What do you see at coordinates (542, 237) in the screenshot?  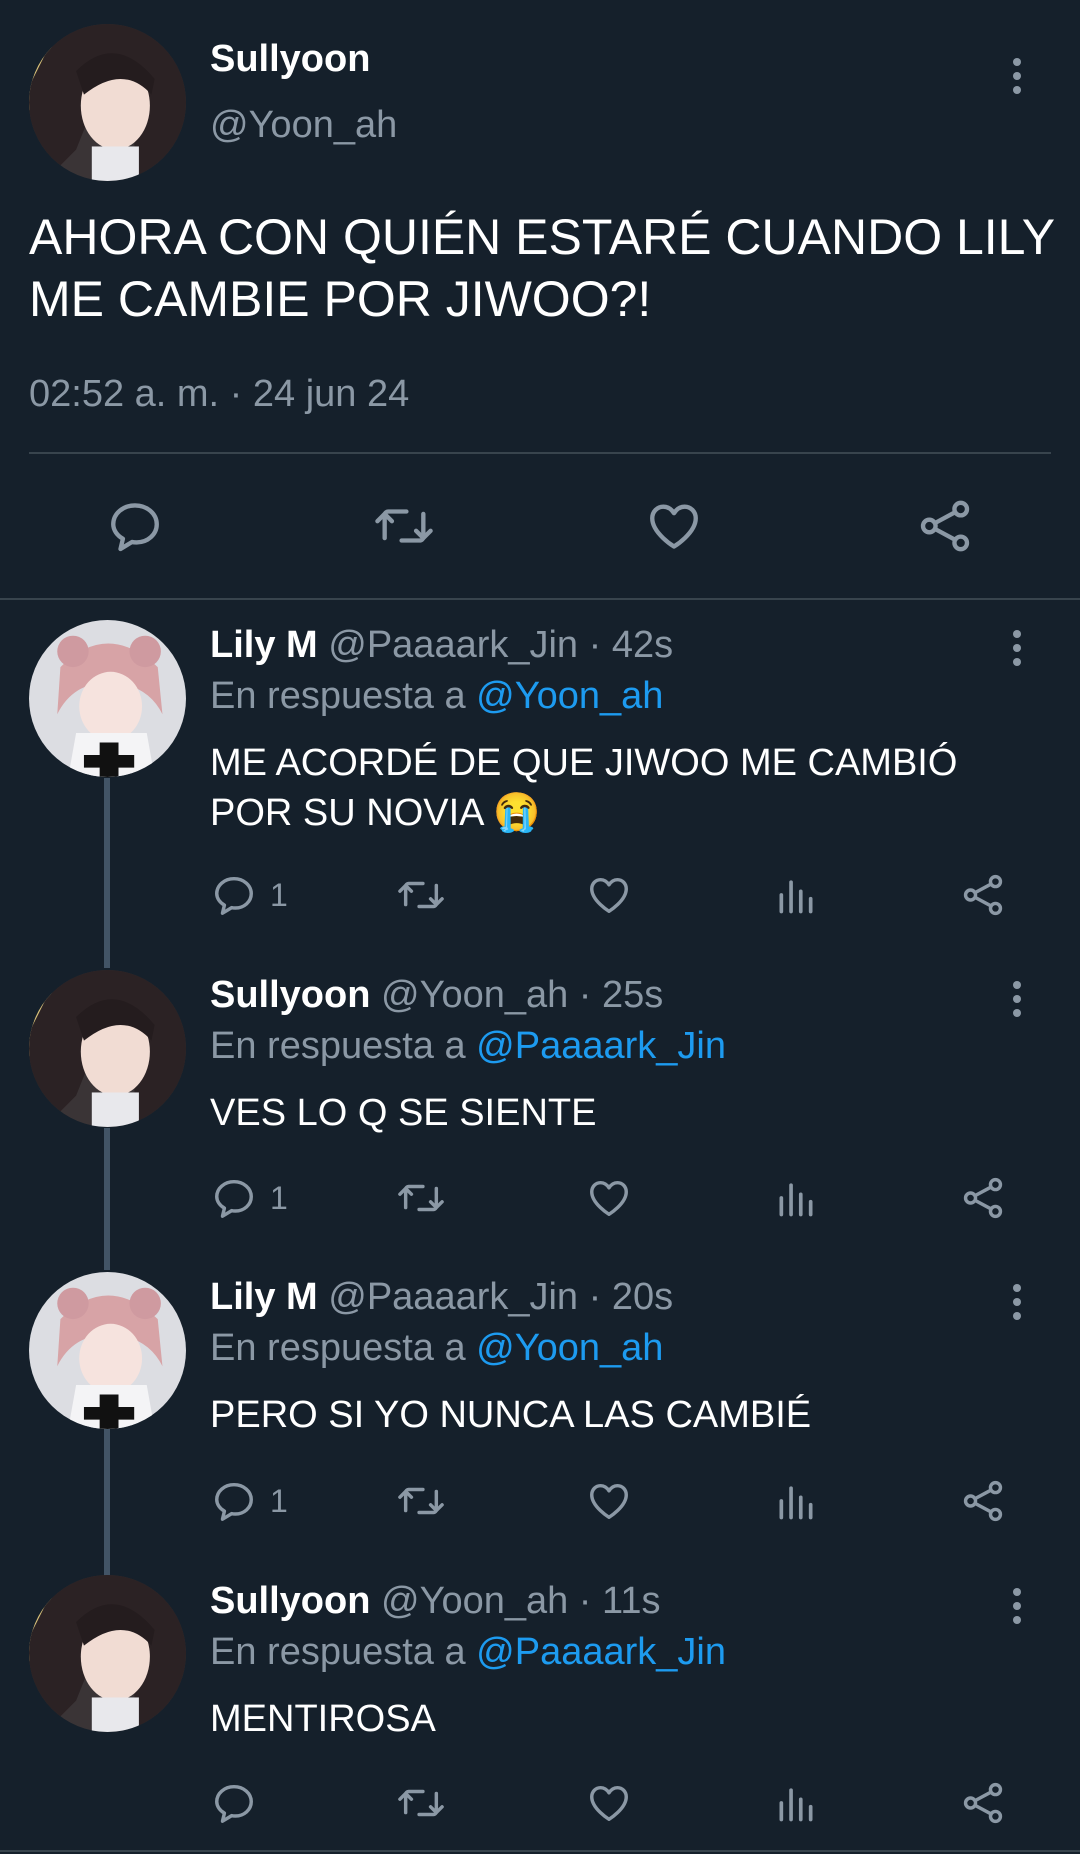 I see `tweet-text-line: AHORA CON QUIÉN ESTARÉ CUANDO LILY` at bounding box center [542, 237].